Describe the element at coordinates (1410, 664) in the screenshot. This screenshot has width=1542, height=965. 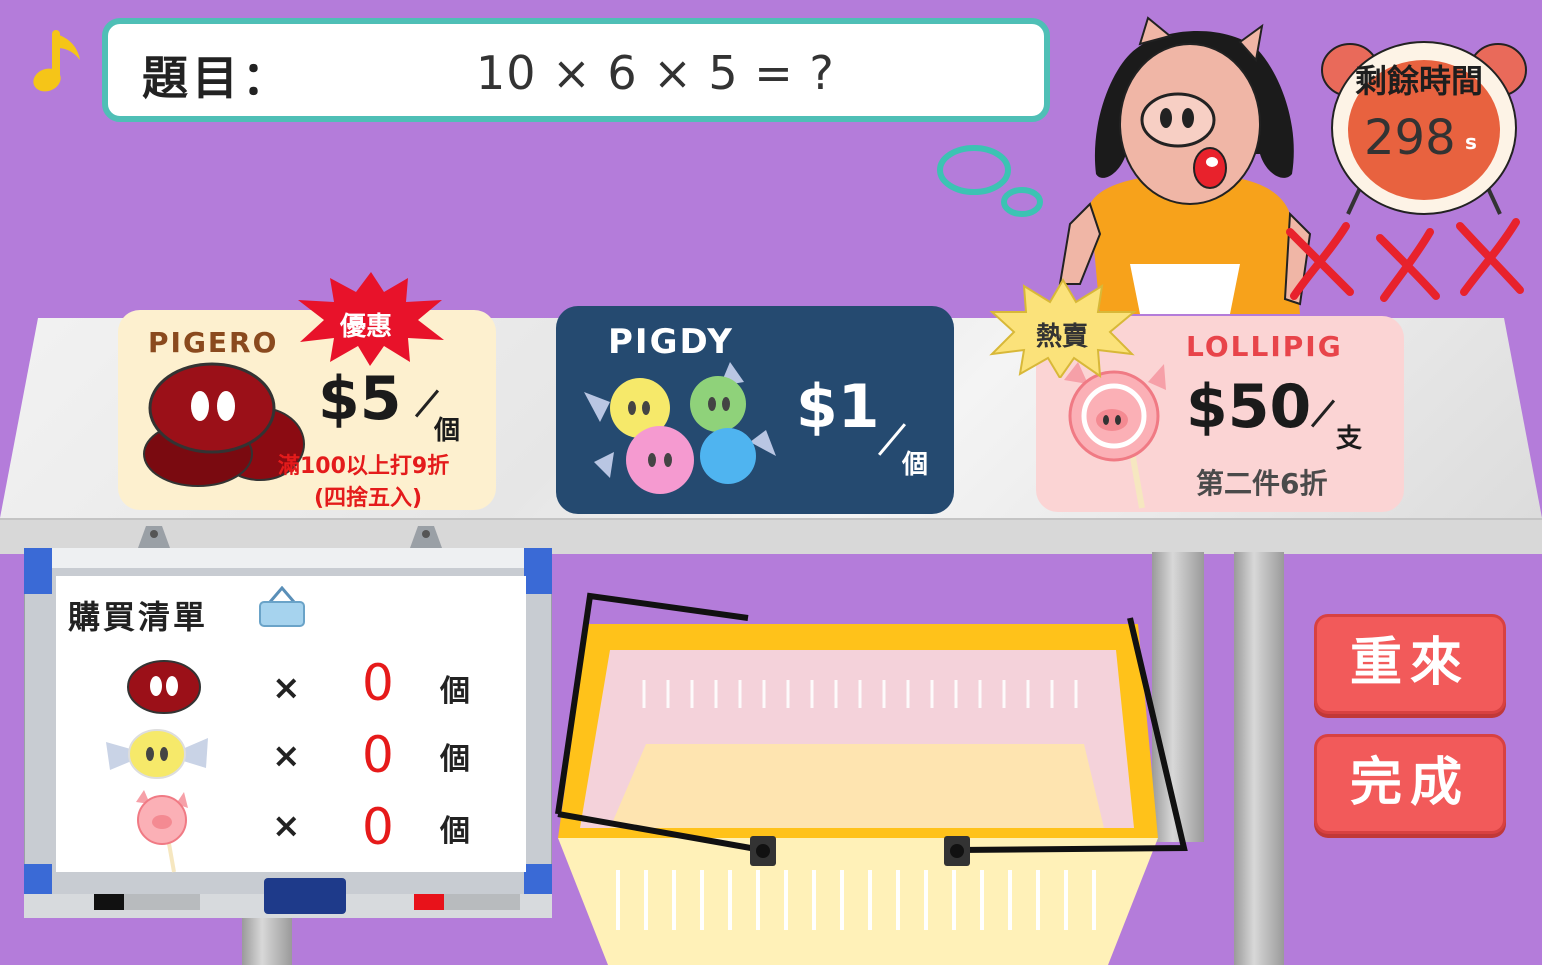
I see `reset-button: 重來` at that location.